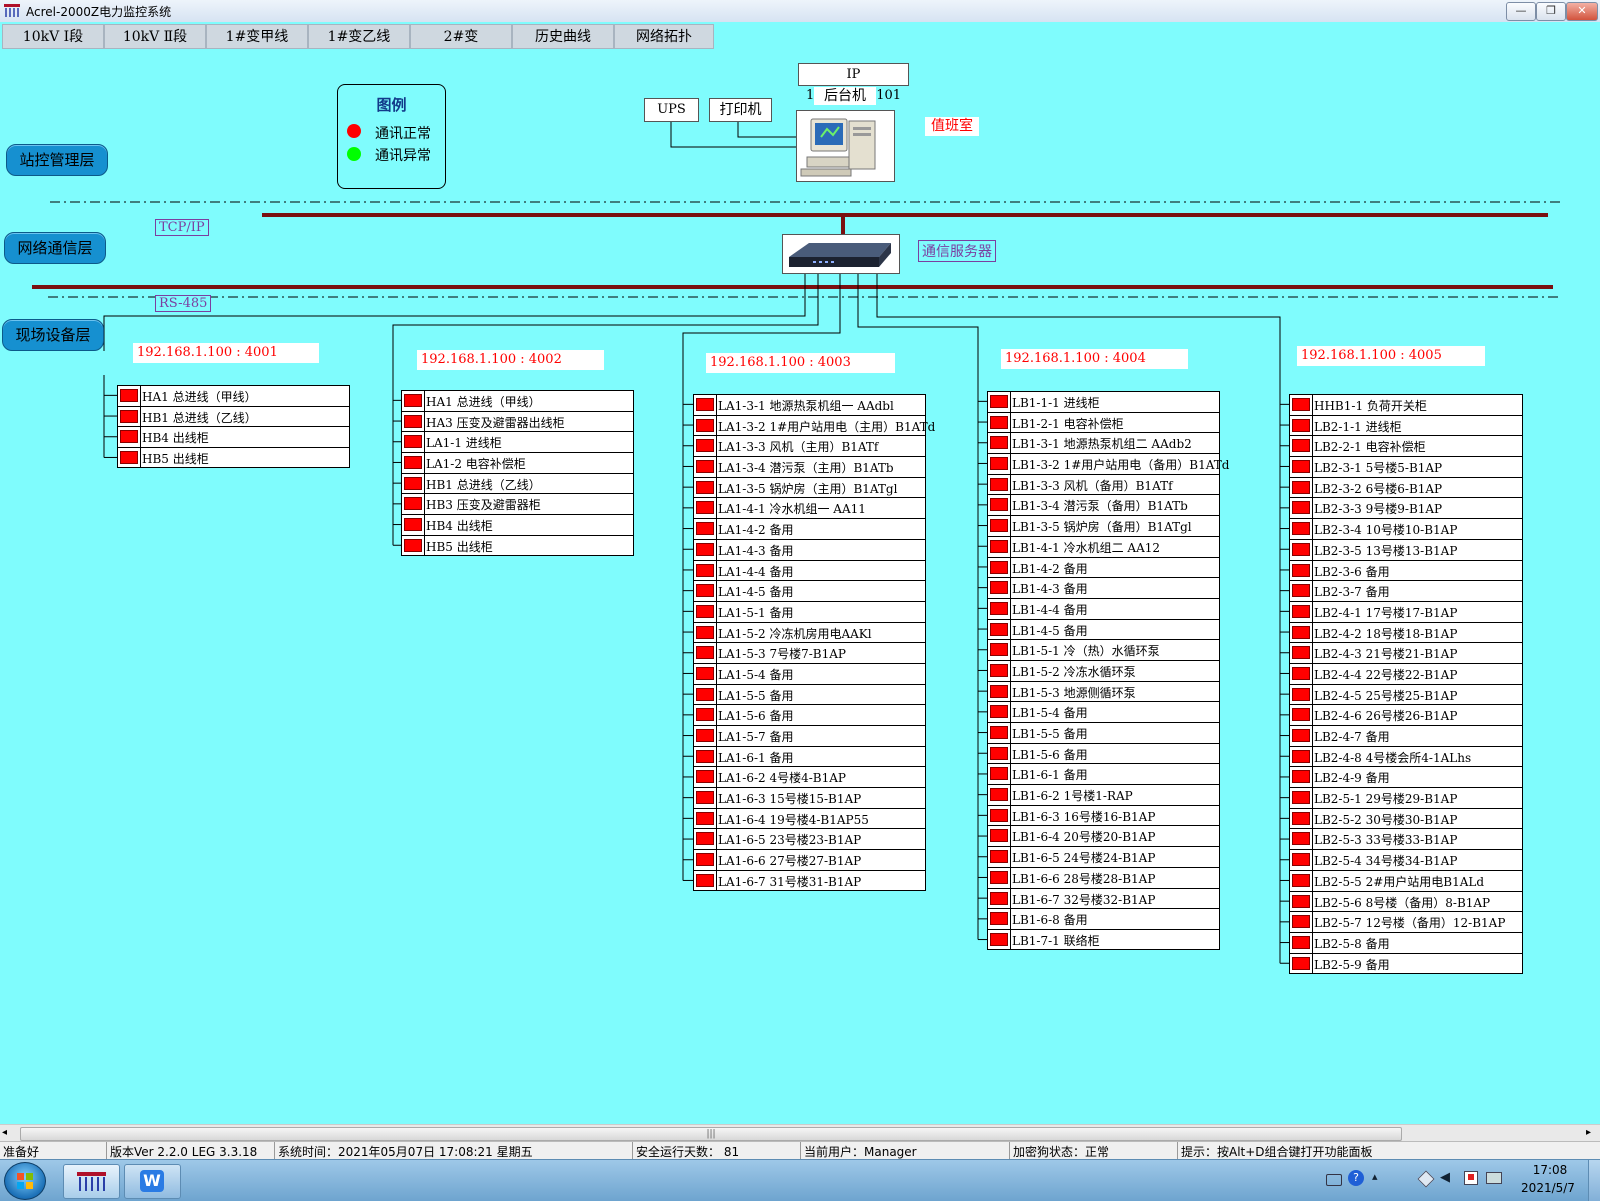  I want to click on device-row: LA1-4-3 备用, so click(809, 550).